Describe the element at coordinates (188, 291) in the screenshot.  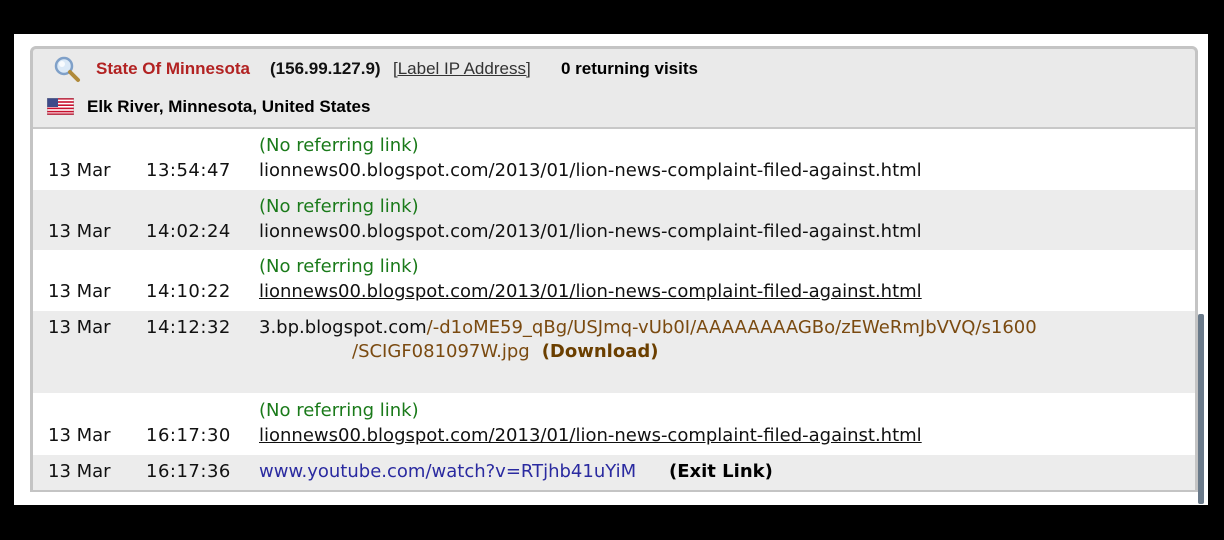
I see `visit-time: 14:10:22` at that location.